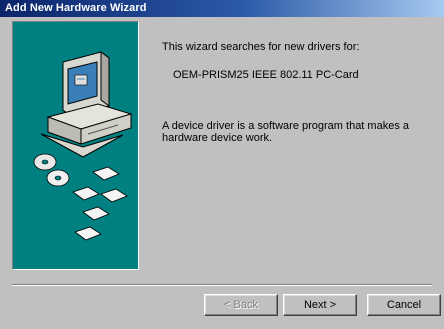 This screenshot has height=329, width=444. I want to click on back-button: < Back, so click(241, 305).